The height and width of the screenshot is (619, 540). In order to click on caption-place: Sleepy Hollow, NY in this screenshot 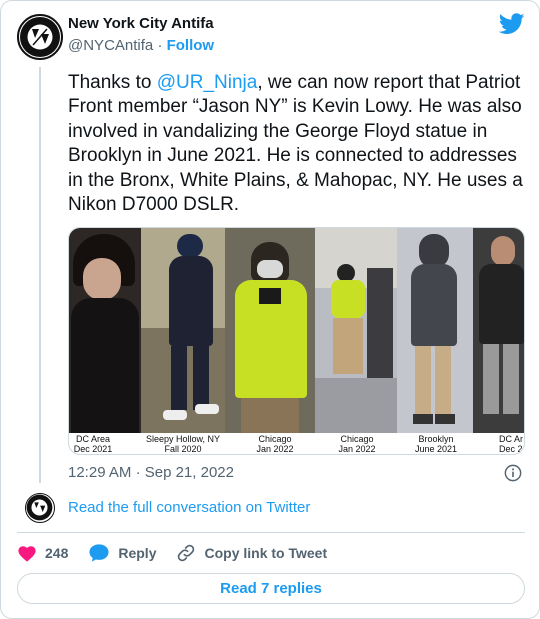, I will do `click(183, 439)`.